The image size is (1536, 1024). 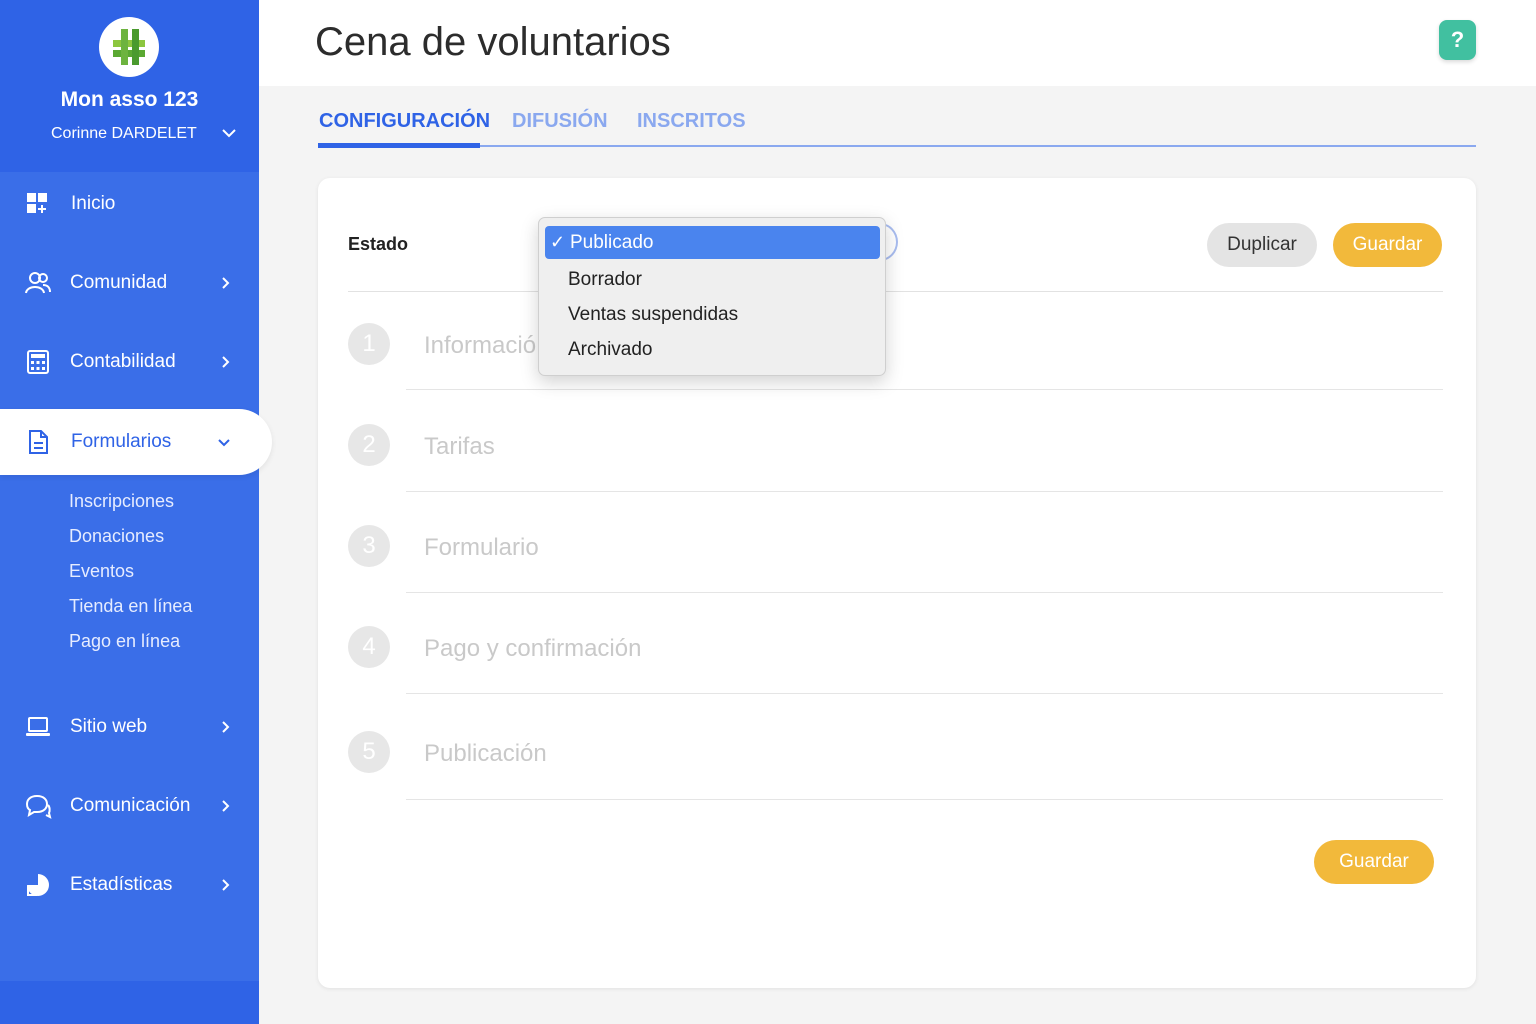 What do you see at coordinates (124, 134) in the screenshot?
I see `user-name: Corinne DARDELET` at bounding box center [124, 134].